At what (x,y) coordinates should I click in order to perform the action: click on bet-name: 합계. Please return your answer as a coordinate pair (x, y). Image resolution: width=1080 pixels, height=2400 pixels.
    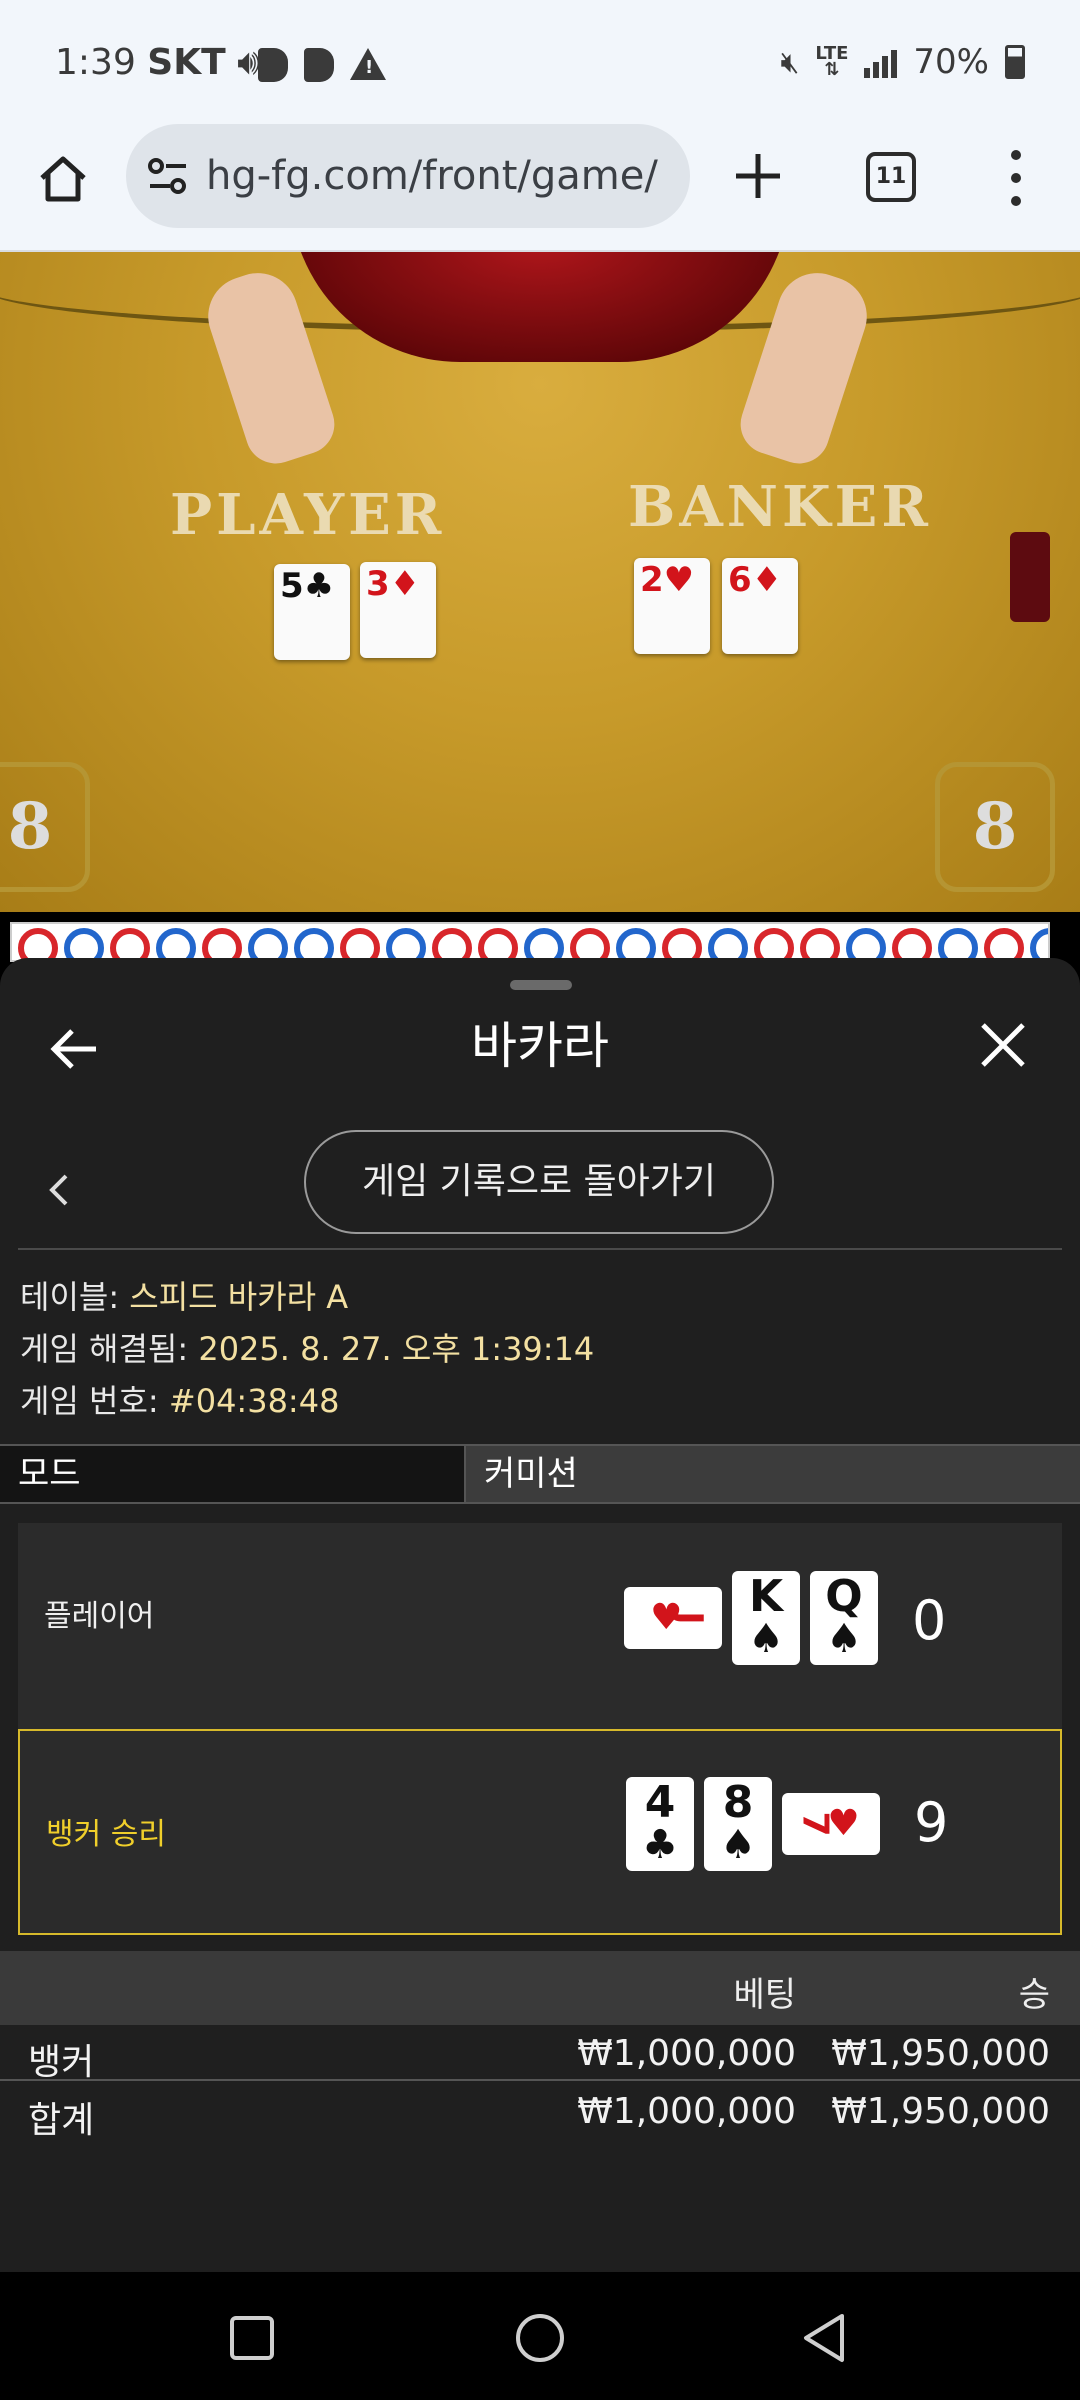
    Looking at the image, I should click on (61, 2120).